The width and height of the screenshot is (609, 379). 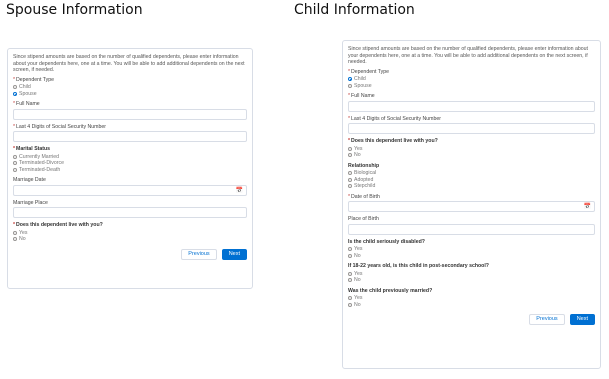 What do you see at coordinates (28, 104) in the screenshot?
I see `spouse-full-name-label: Full Name` at bounding box center [28, 104].